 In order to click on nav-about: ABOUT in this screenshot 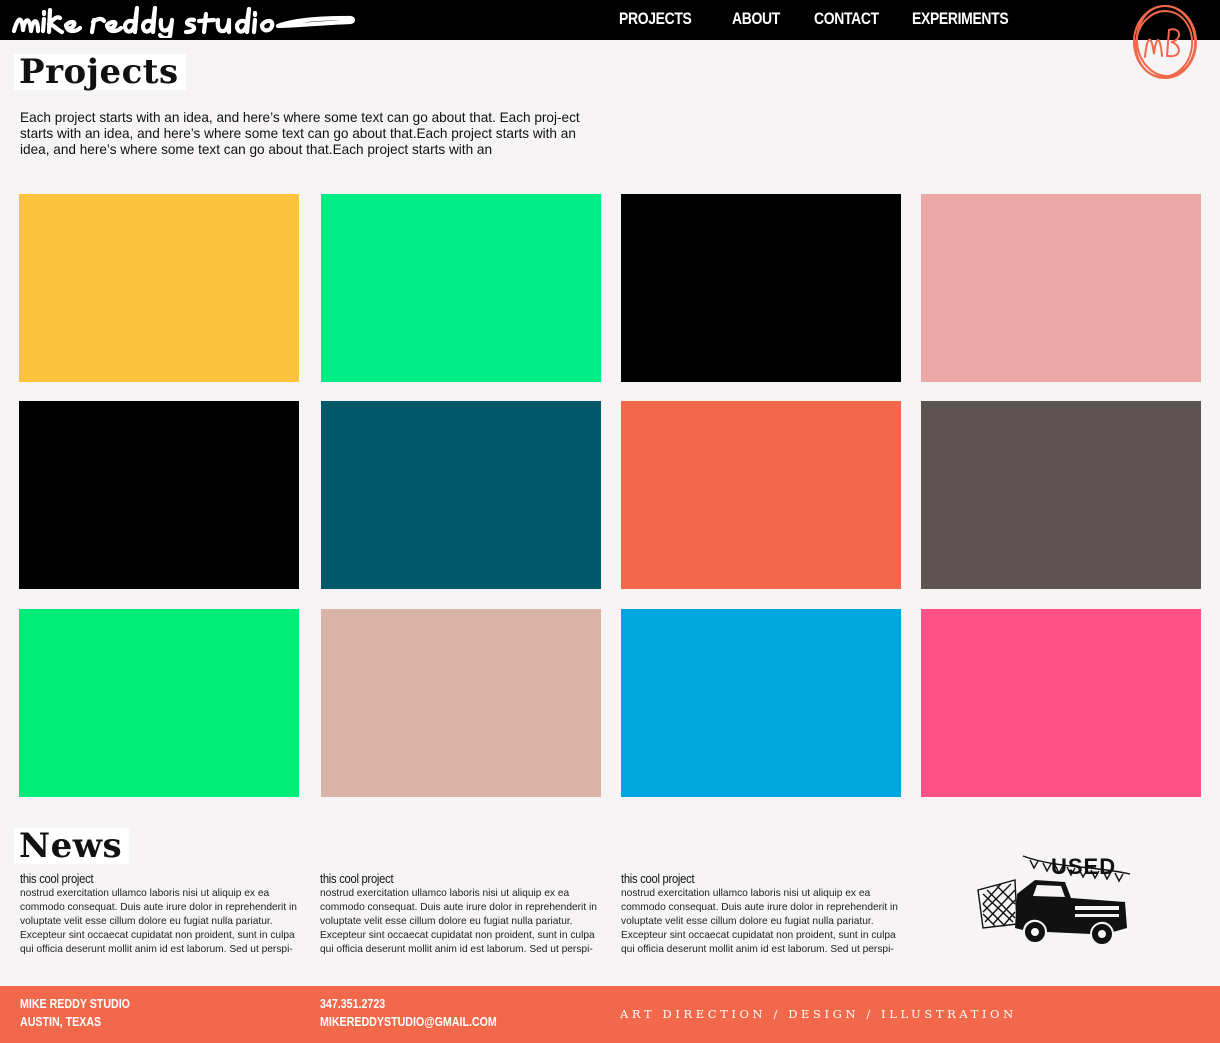, I will do `click(756, 19)`.